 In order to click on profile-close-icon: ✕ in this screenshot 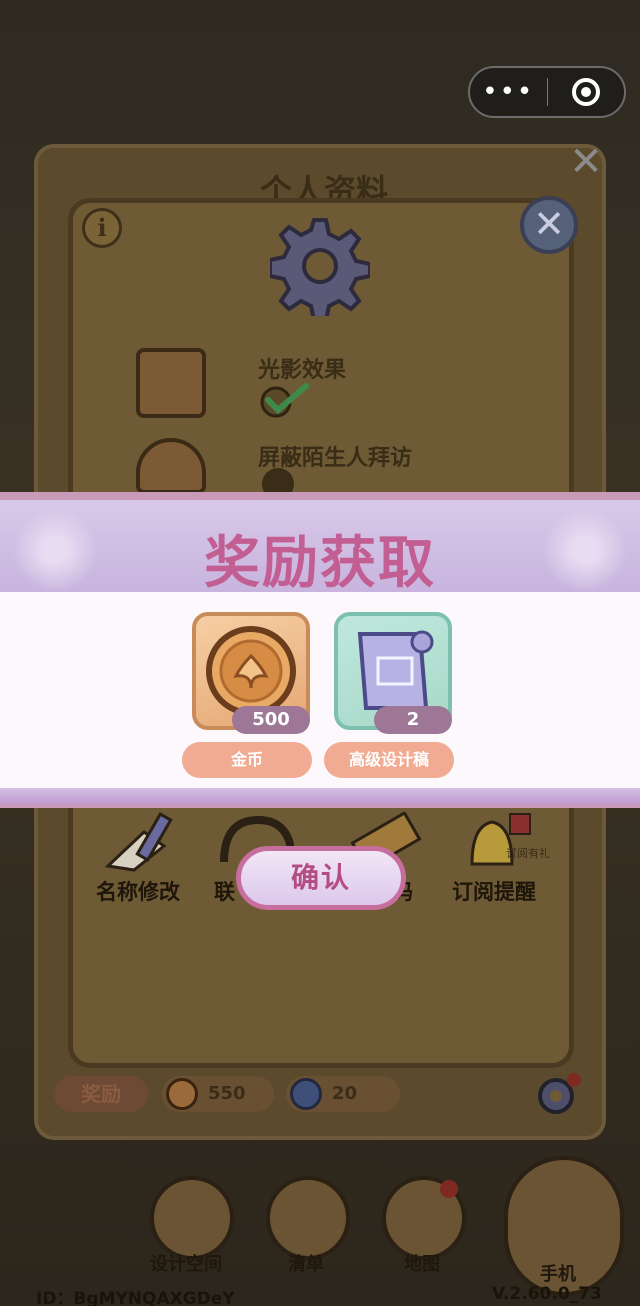, I will do `click(586, 162)`.